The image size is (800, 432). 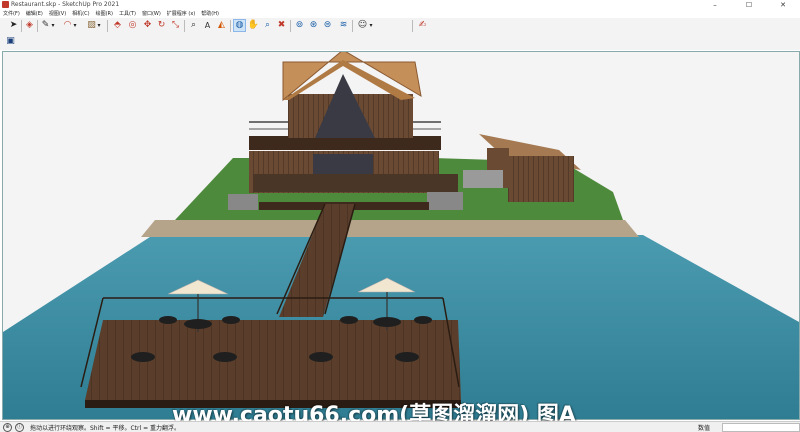 I want to click on select-tool-button: ➤, so click(x=13, y=25).